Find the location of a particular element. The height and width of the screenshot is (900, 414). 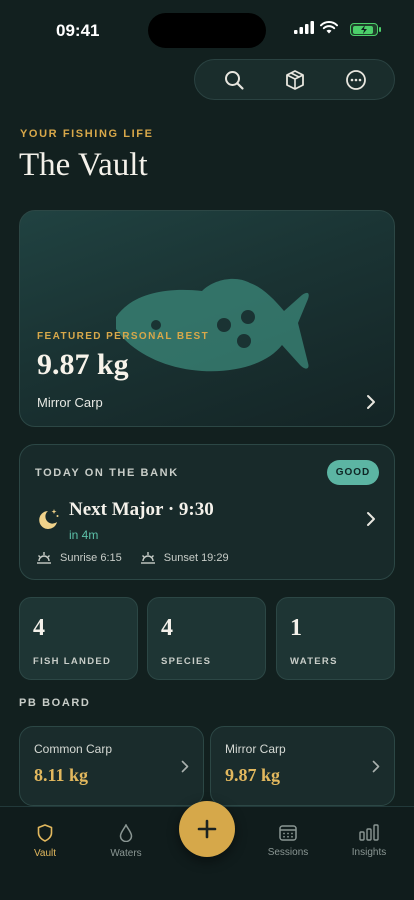

next-major-label: Next Major · 9:30 is located at coordinates (141, 509).